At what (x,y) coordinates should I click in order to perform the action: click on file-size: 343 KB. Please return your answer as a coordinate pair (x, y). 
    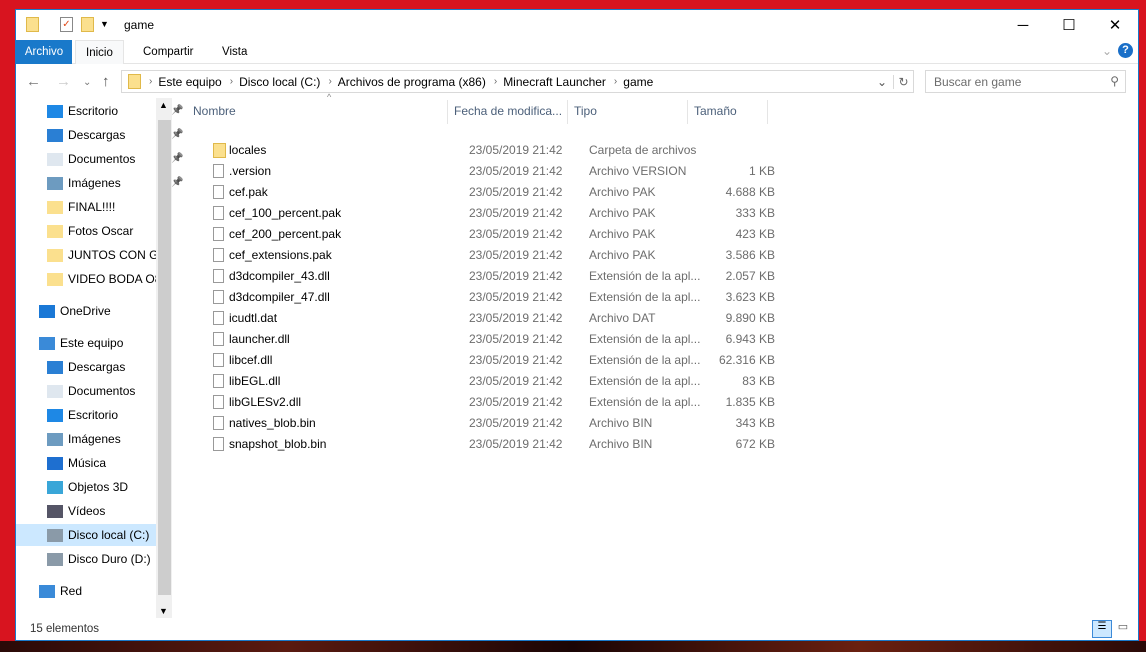
    Looking at the image, I should click on (755, 423).